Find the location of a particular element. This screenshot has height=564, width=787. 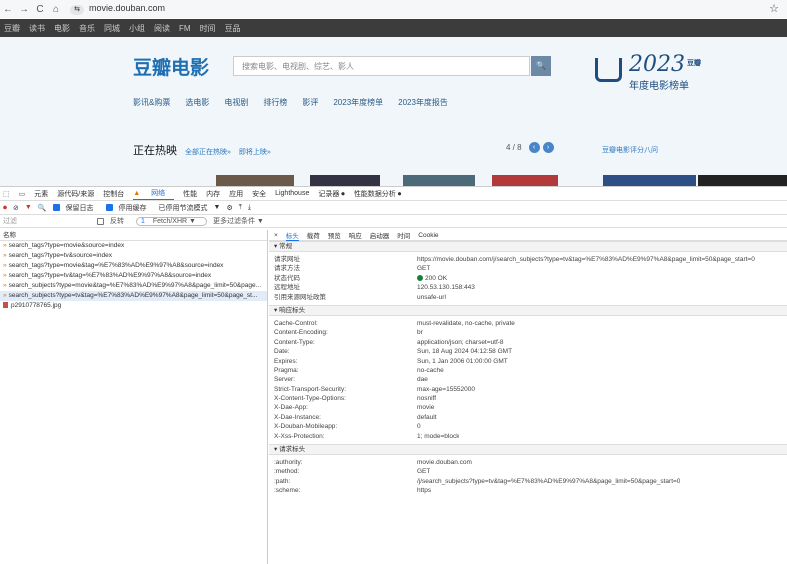

bookmark-star-icon: ☆ is located at coordinates (774, 8).